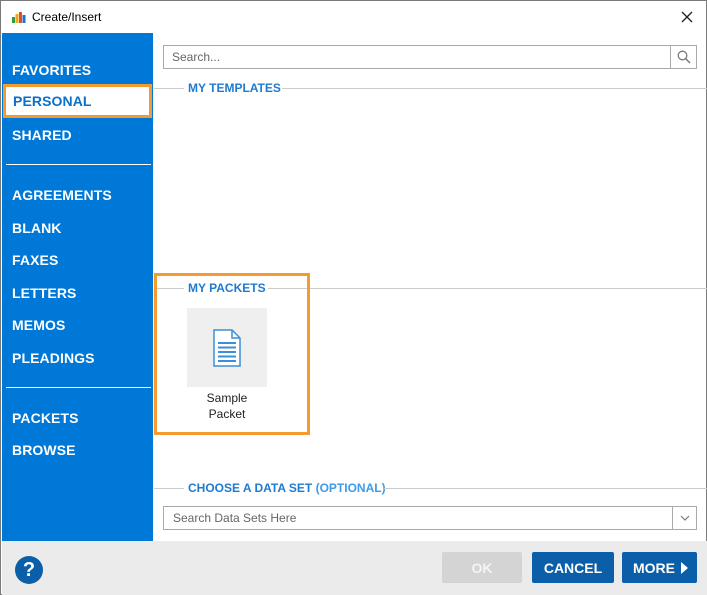  I want to click on data-set-combobox, so click(430, 518).